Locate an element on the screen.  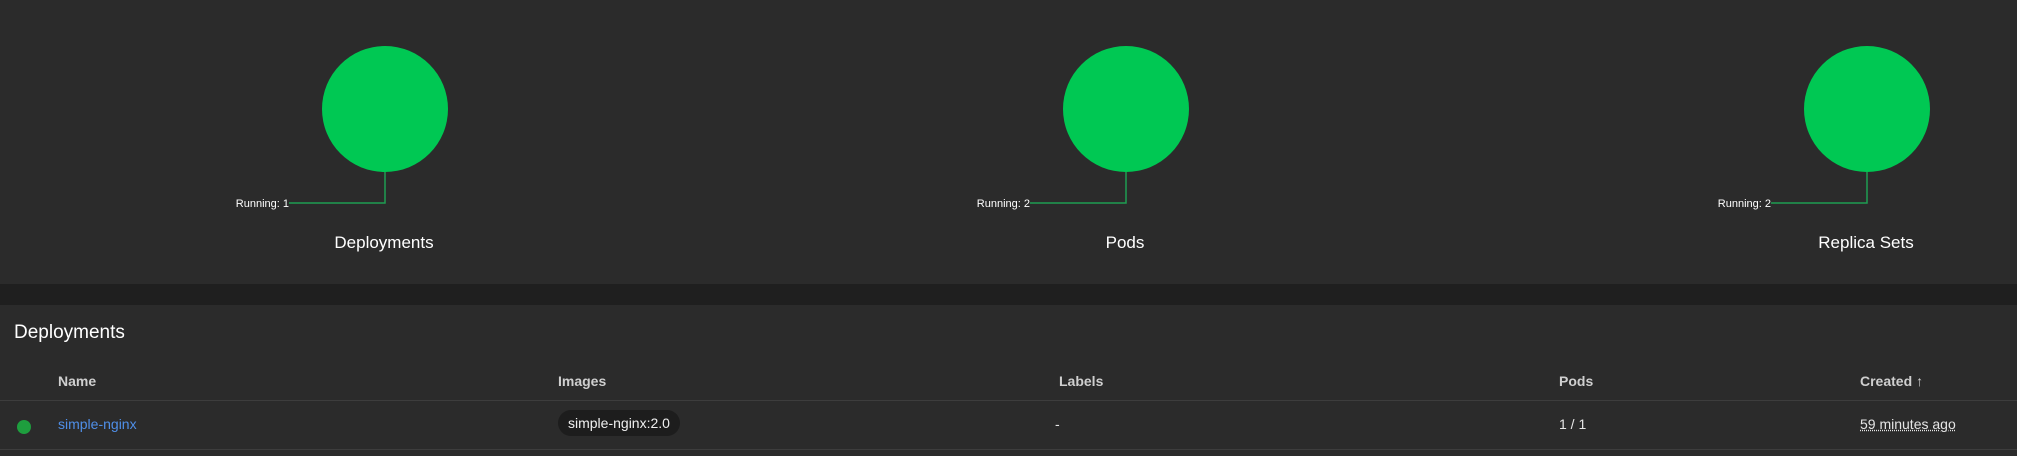
column-header-created-label: Created is located at coordinates (1886, 381).